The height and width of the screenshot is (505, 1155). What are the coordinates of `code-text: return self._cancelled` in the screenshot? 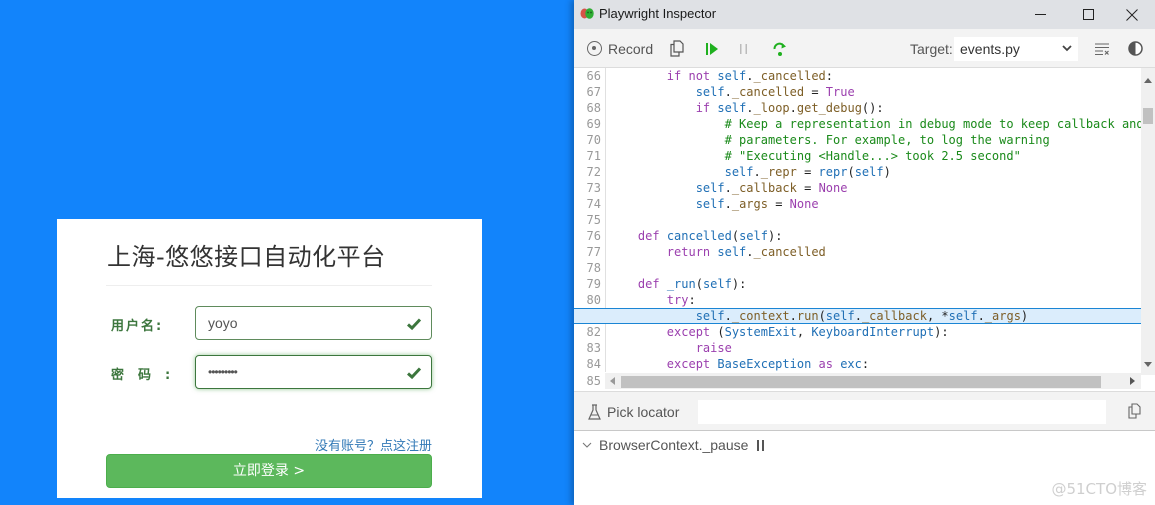 It's located at (746, 252).